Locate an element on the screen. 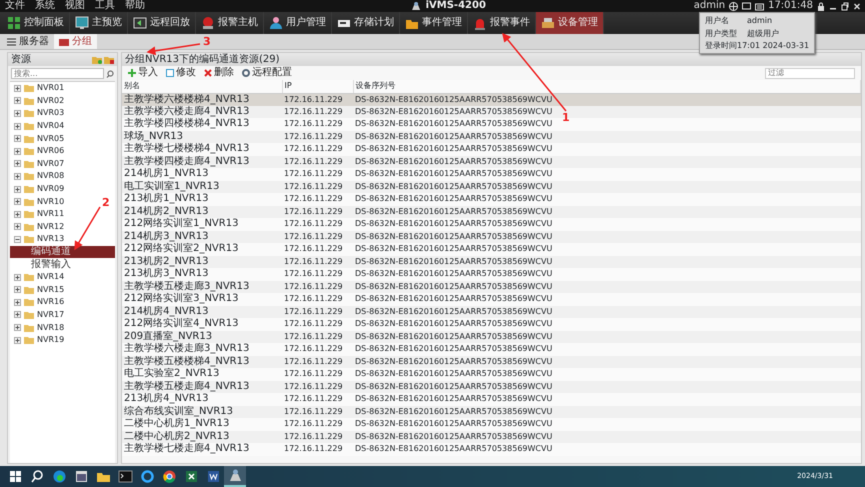 This screenshot has height=487, width=865. tree-item: NVR14 is located at coordinates (37, 277).